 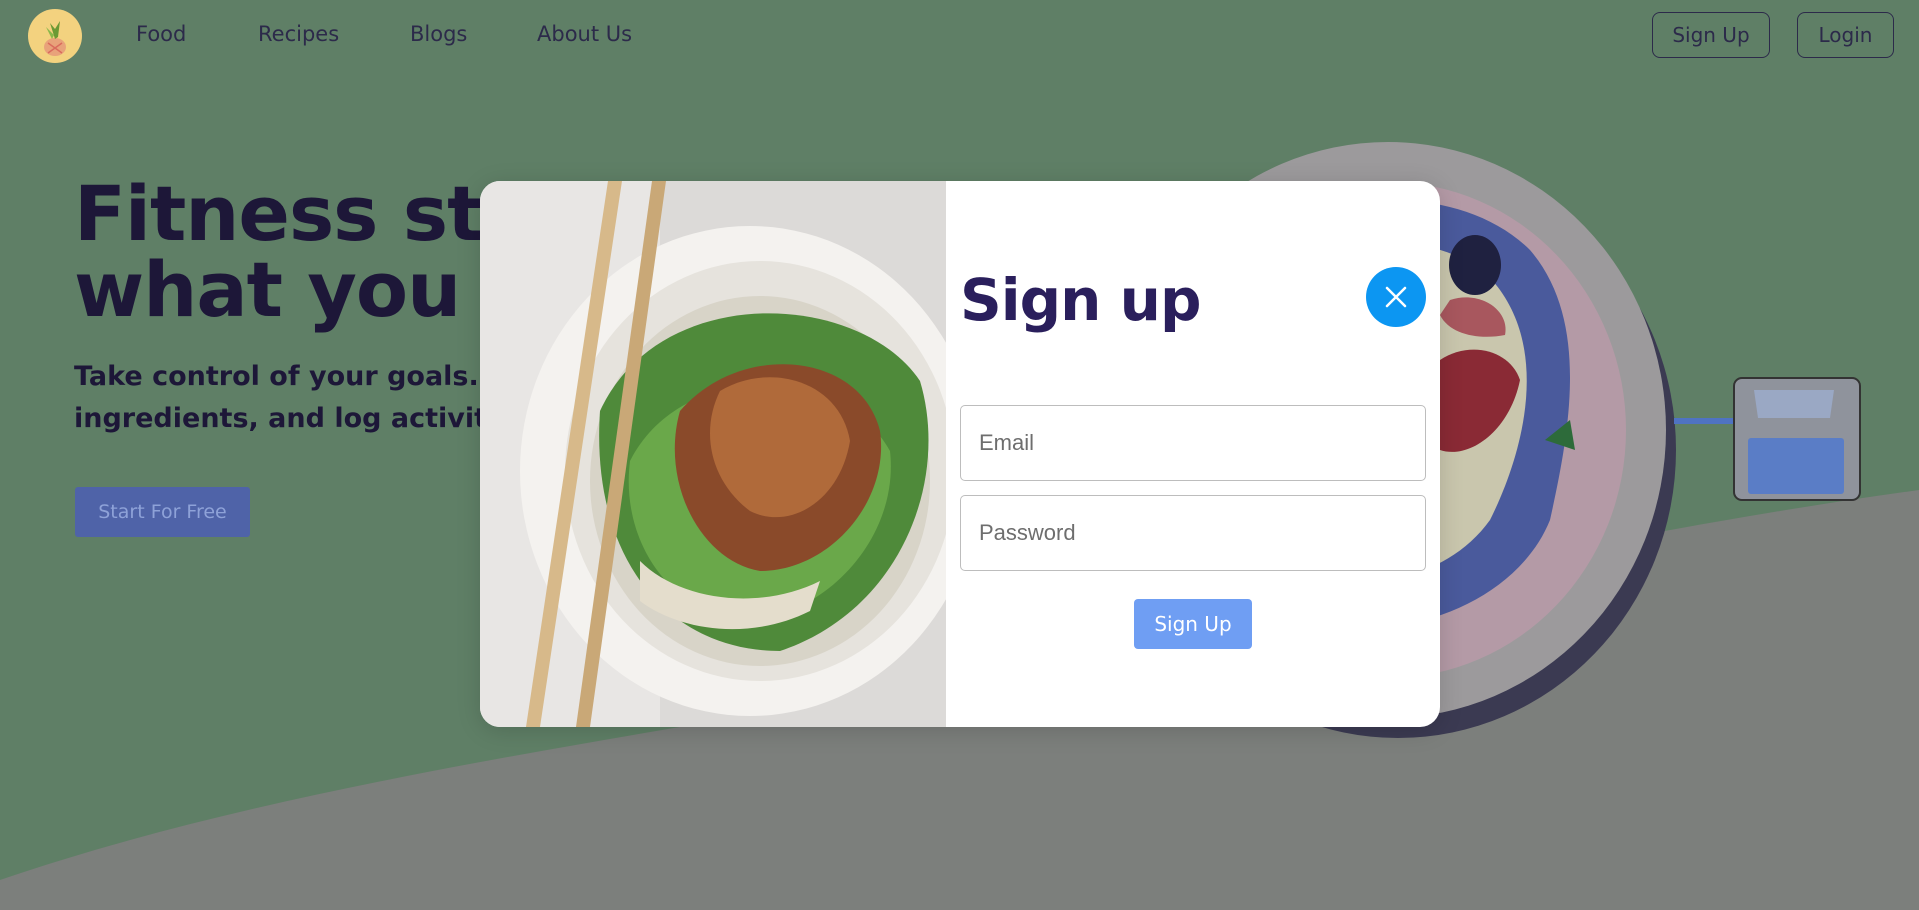 I want to click on close-button, so click(x=1396, y=297).